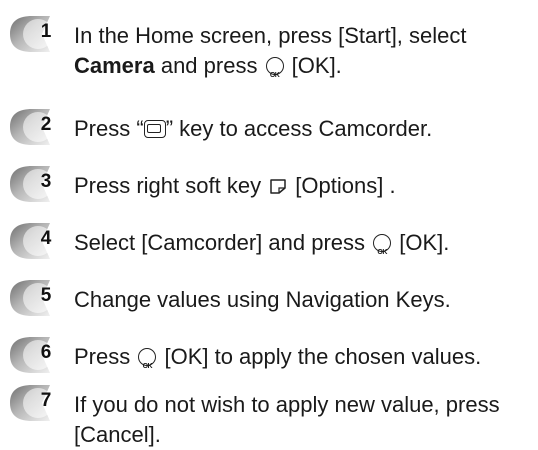  I want to click on step-badge: 4, so click(32, 241).